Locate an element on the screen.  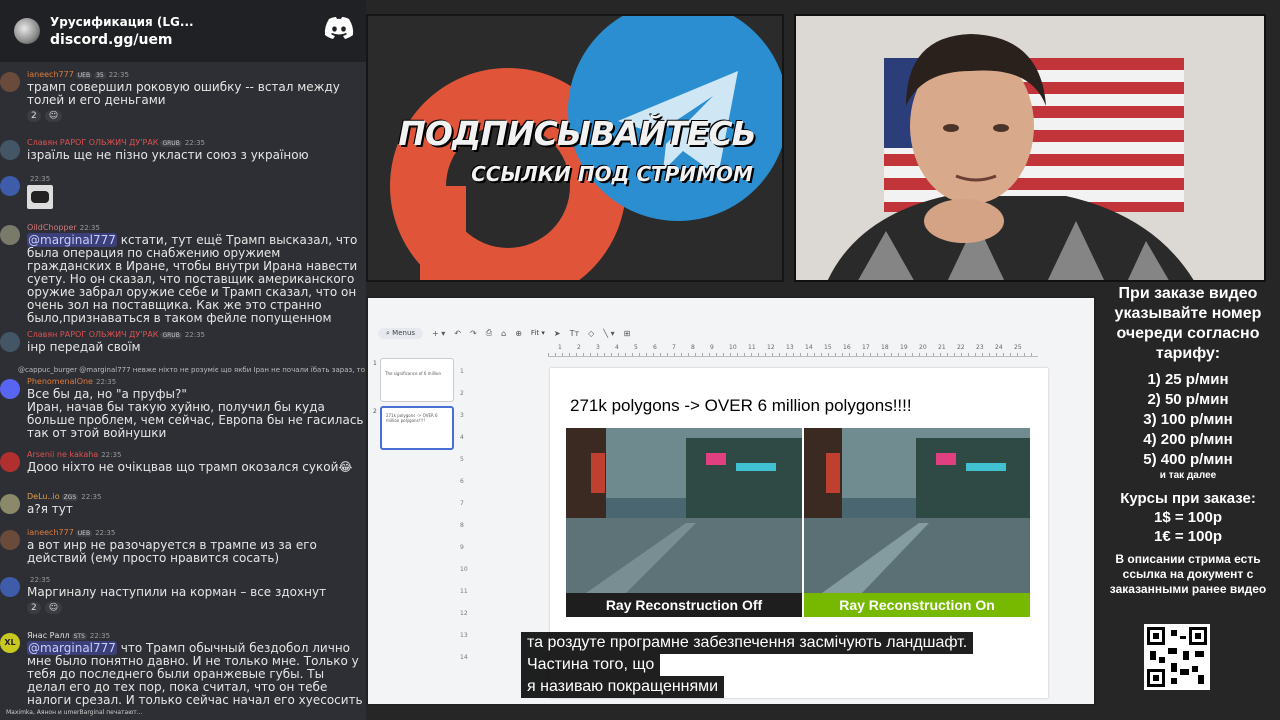
webcam-image is located at coordinates (1030, 148).